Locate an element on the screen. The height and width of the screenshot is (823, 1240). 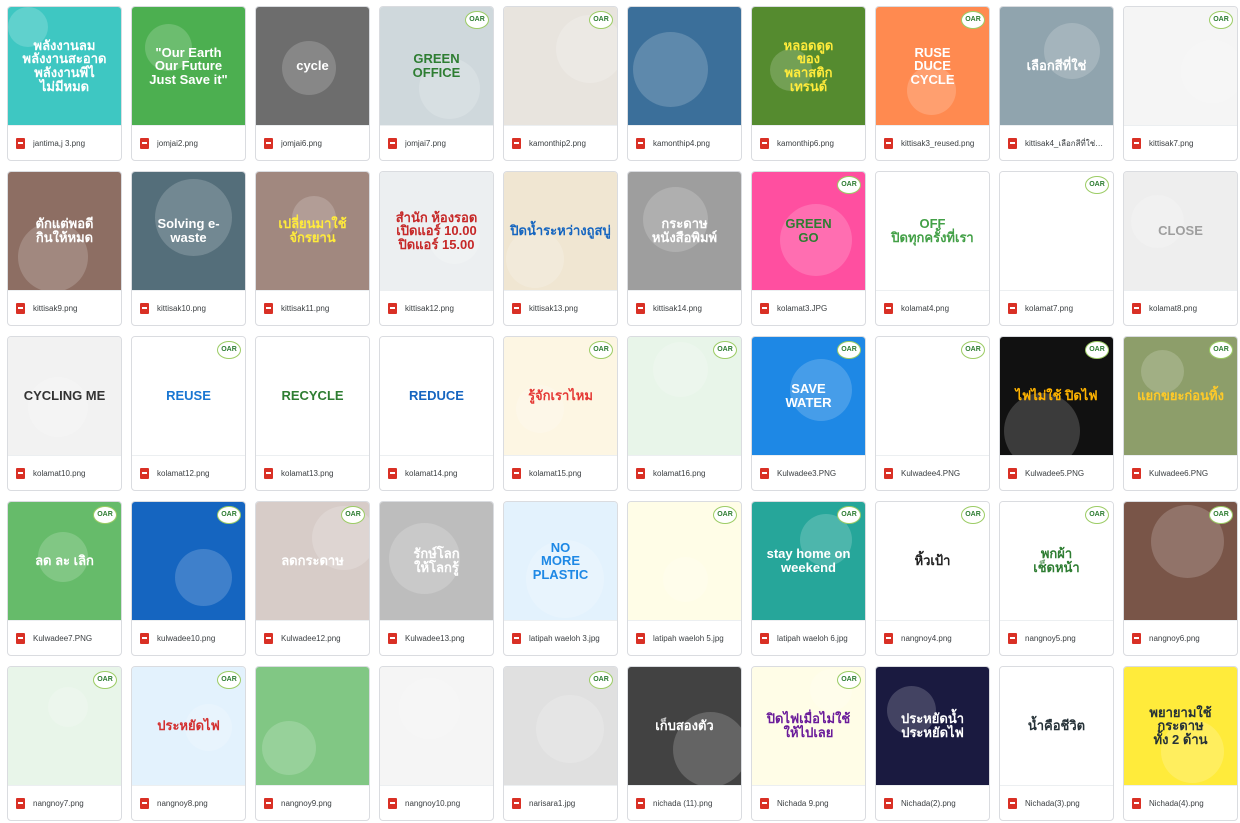
file-card: OAR kolamat16.png is located at coordinates (684, 413).